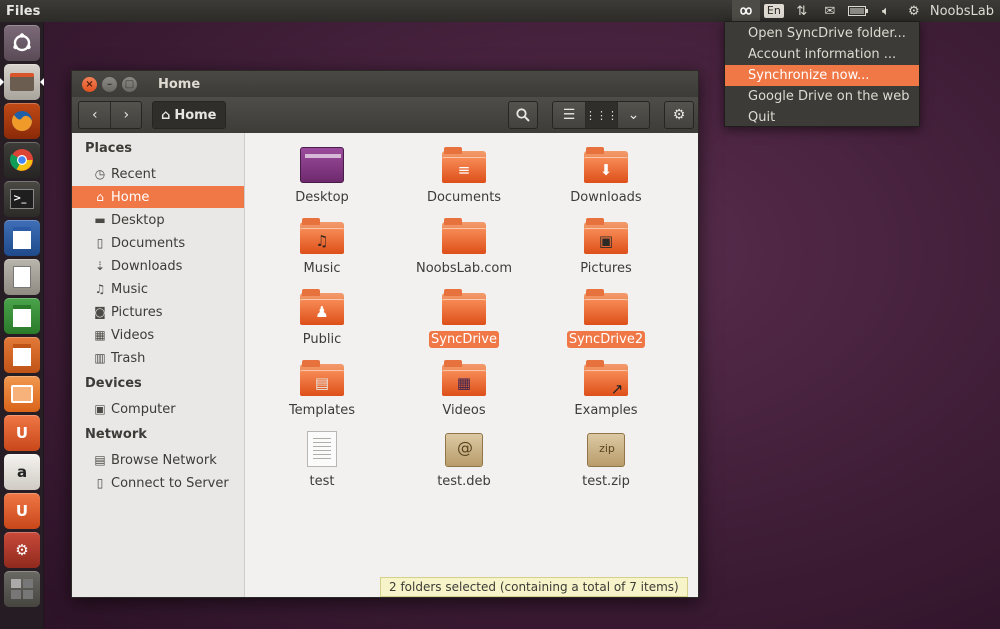 Image resolution: width=1000 pixels, height=629 pixels. I want to click on file-item-noobslab: NoobsLab.com, so click(464, 247).